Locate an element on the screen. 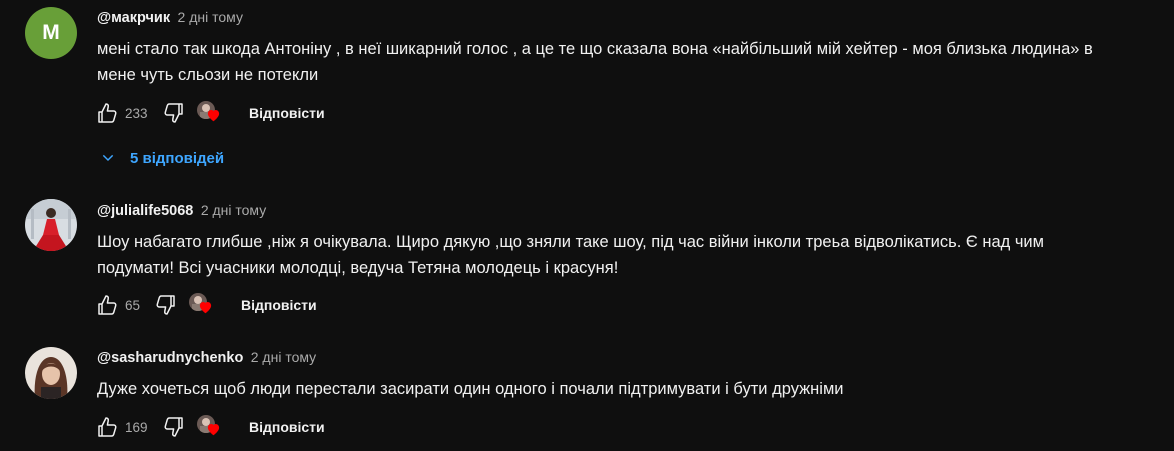 This screenshot has width=1174, height=451. avatar-letter: M is located at coordinates (51, 32).